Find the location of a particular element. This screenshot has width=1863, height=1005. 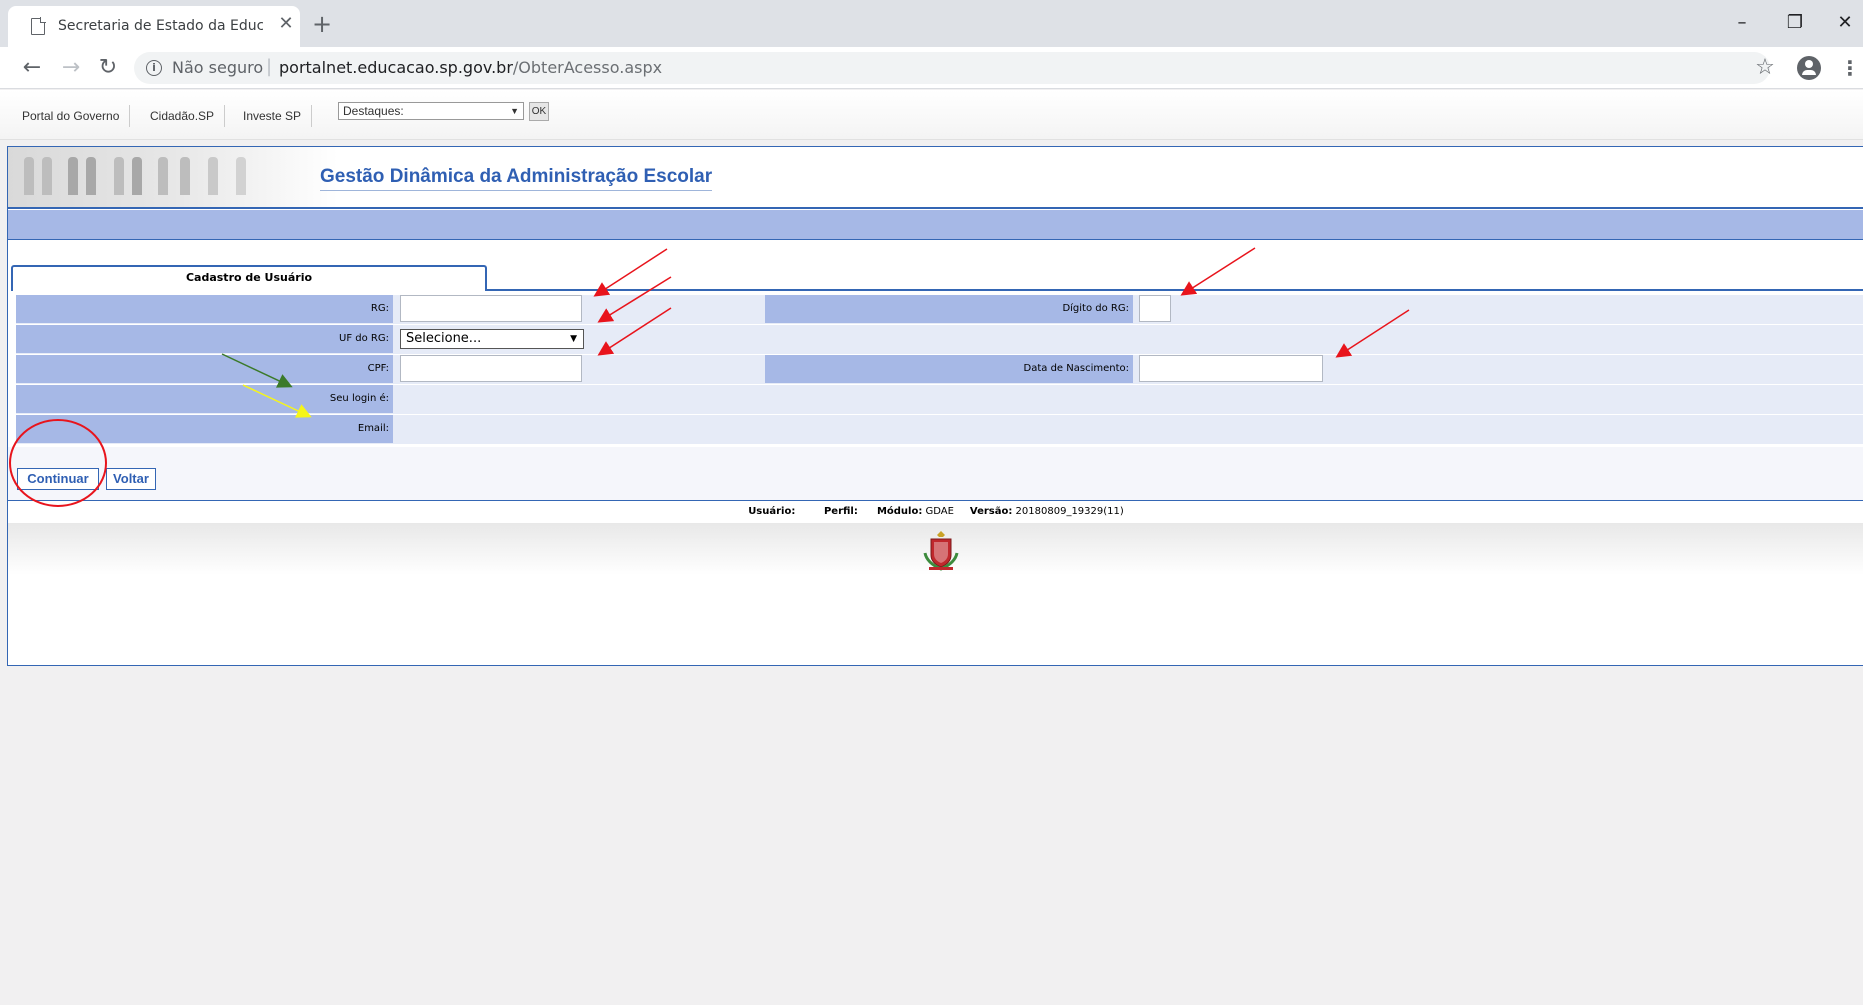

continuar-button: Continuar is located at coordinates (58, 479).